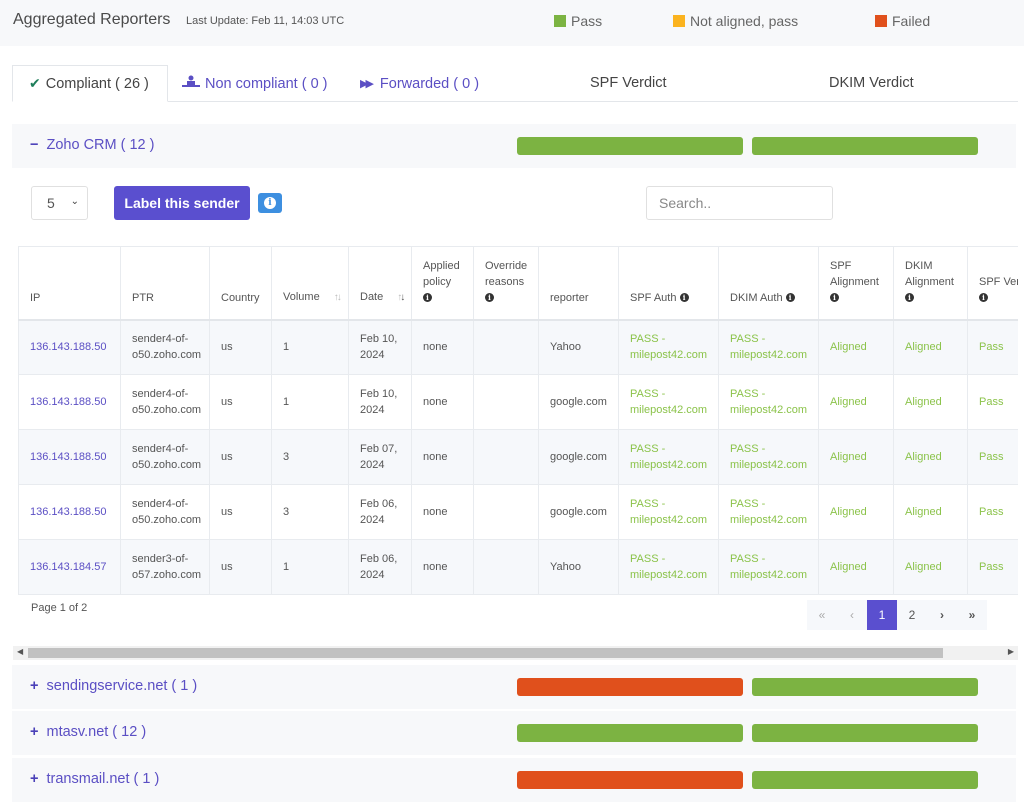 This screenshot has height=809, width=1024. I want to click on first-page-button: «, so click(822, 615).